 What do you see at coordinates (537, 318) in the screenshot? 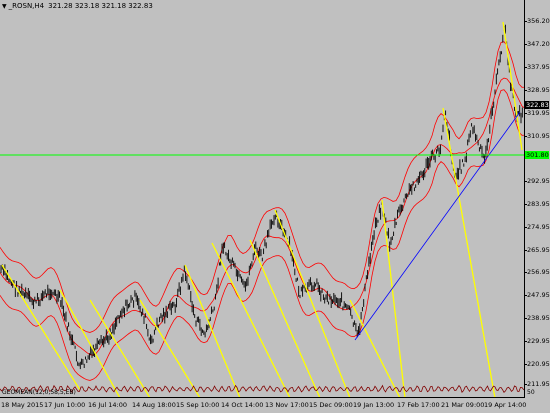
I see `y-tick: 238.95` at bounding box center [537, 318].